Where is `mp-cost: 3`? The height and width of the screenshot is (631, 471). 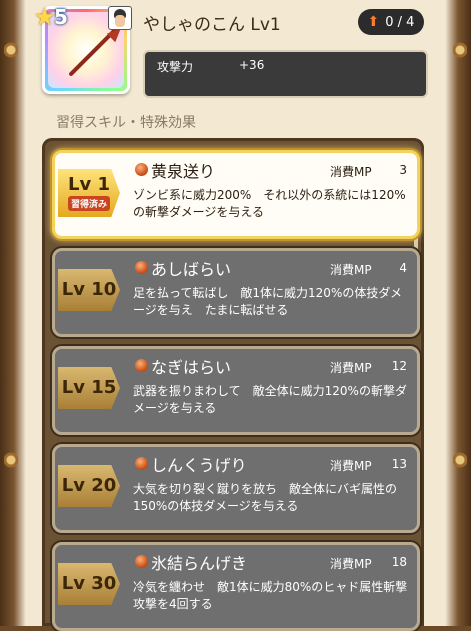 mp-cost: 3 is located at coordinates (403, 170).